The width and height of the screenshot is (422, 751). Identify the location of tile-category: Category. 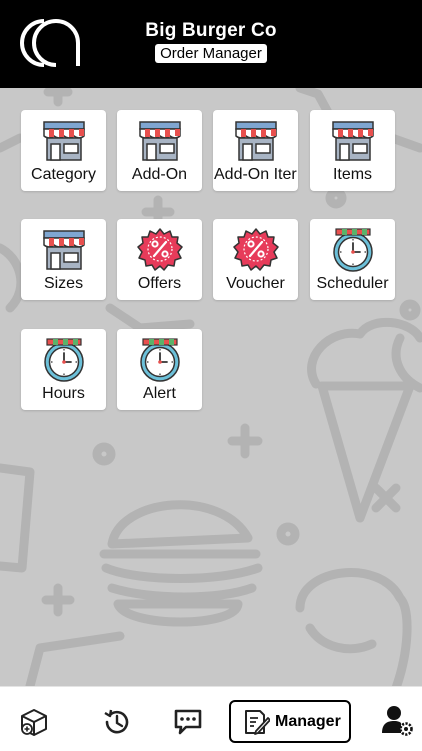
(63, 150).